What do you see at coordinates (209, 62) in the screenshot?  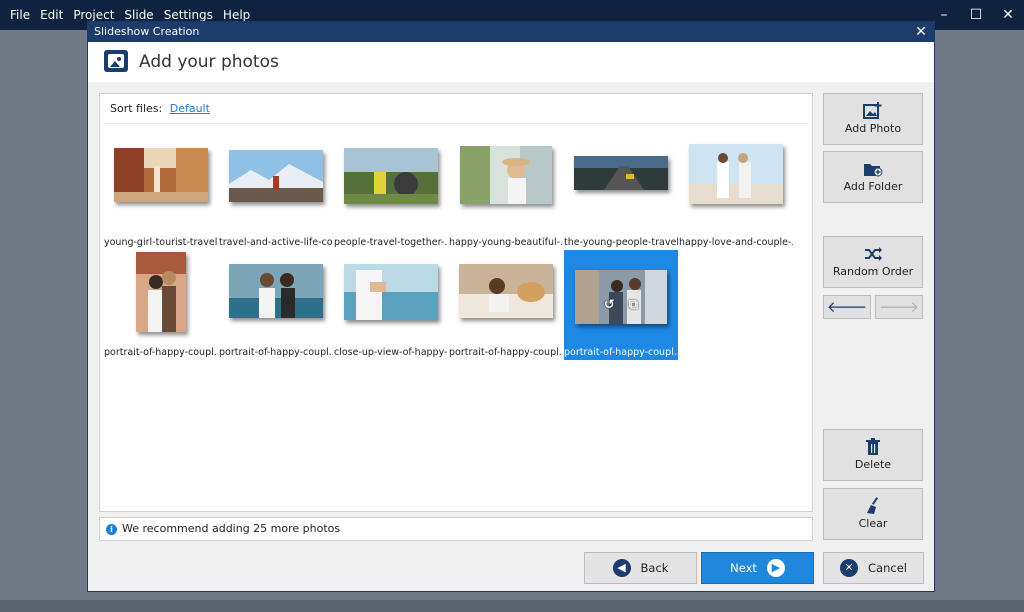 I see `page-title: Add your photos` at bounding box center [209, 62].